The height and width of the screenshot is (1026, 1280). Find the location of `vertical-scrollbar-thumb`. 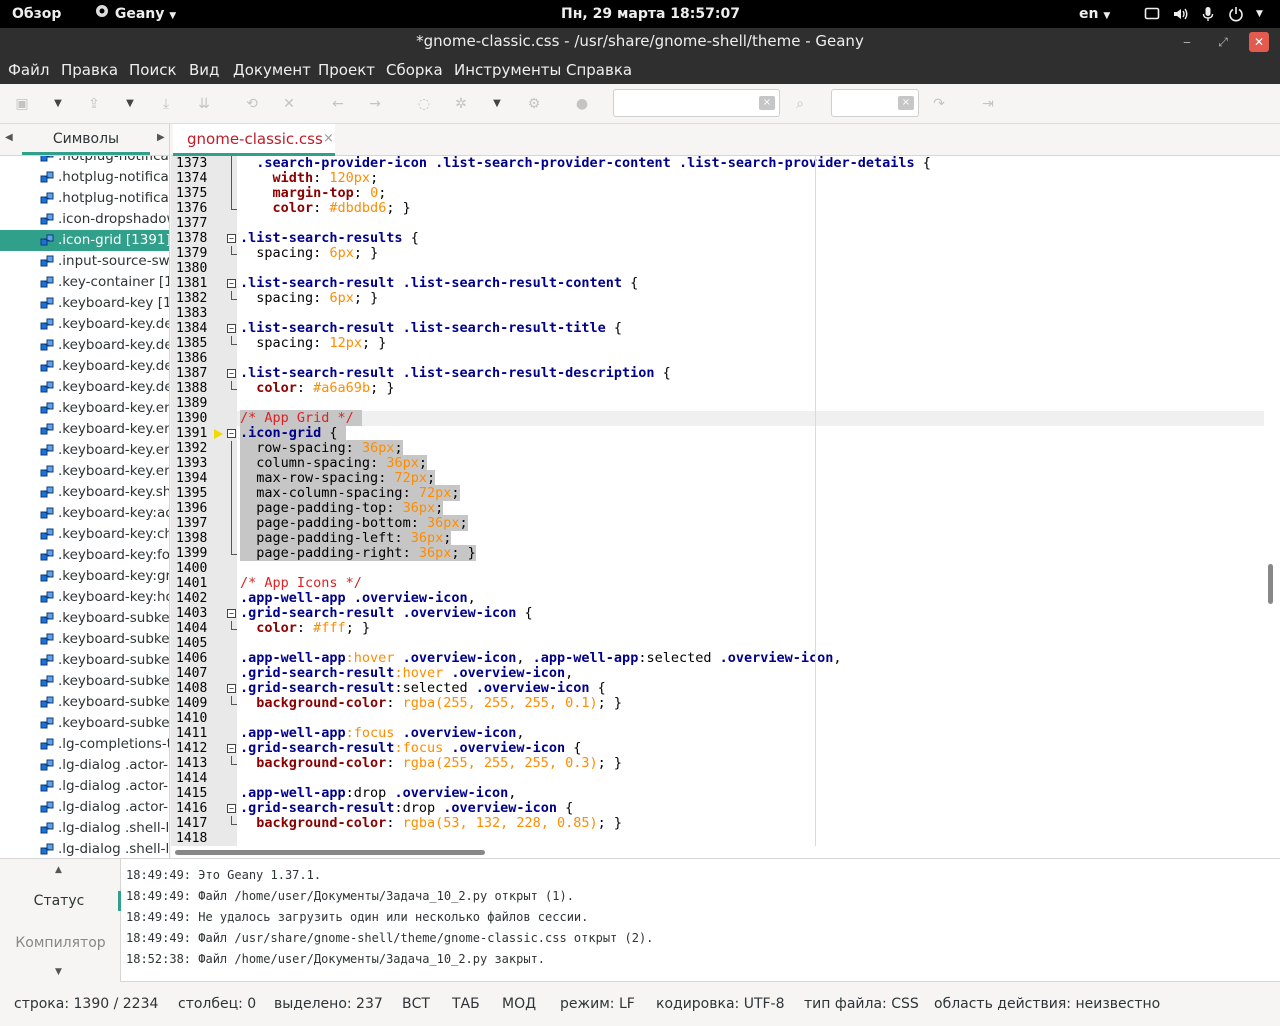

vertical-scrollbar-thumb is located at coordinates (1270, 584).